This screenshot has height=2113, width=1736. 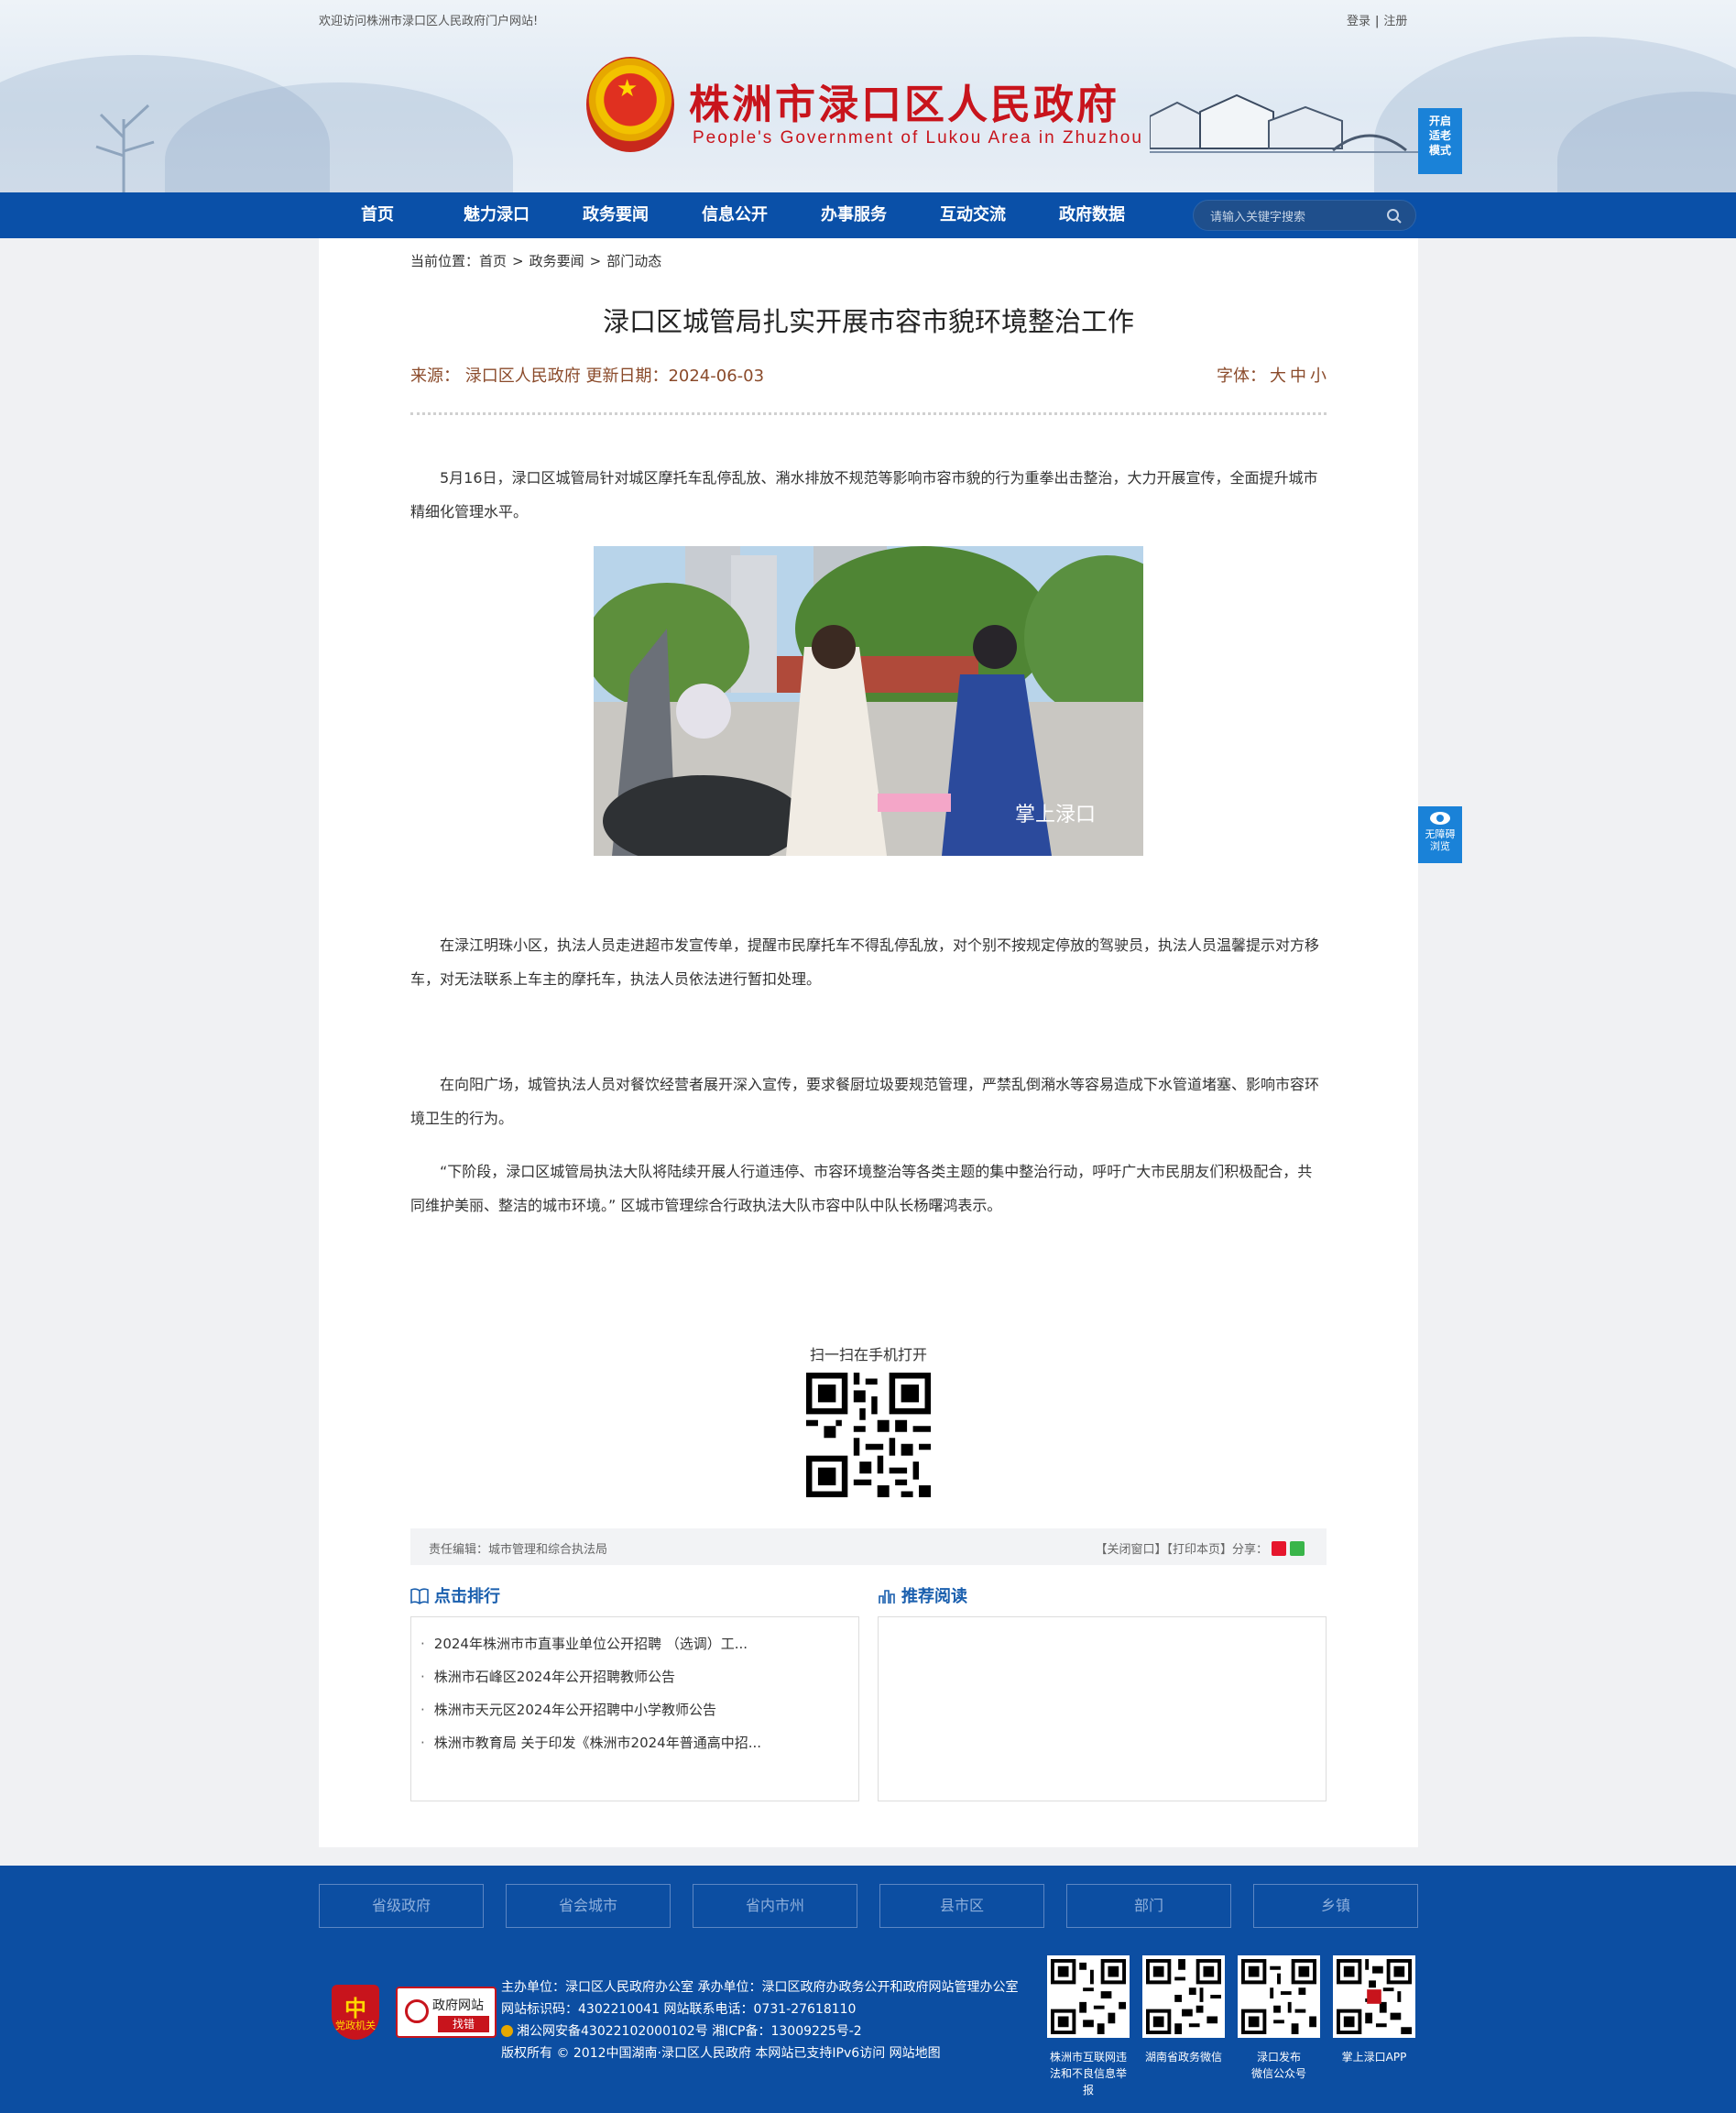 What do you see at coordinates (1335, 1906) in the screenshot?
I see `footer-link-towns: 乡镇` at bounding box center [1335, 1906].